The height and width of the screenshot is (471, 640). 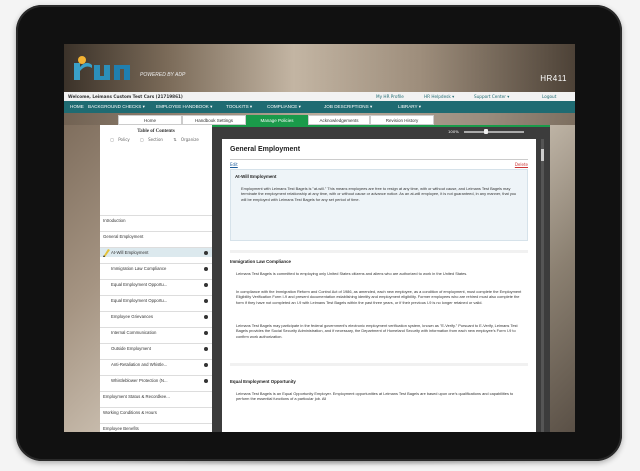 What do you see at coordinates (156, 220) in the screenshot?
I see `toc-section-introduction: Introduction` at bounding box center [156, 220].